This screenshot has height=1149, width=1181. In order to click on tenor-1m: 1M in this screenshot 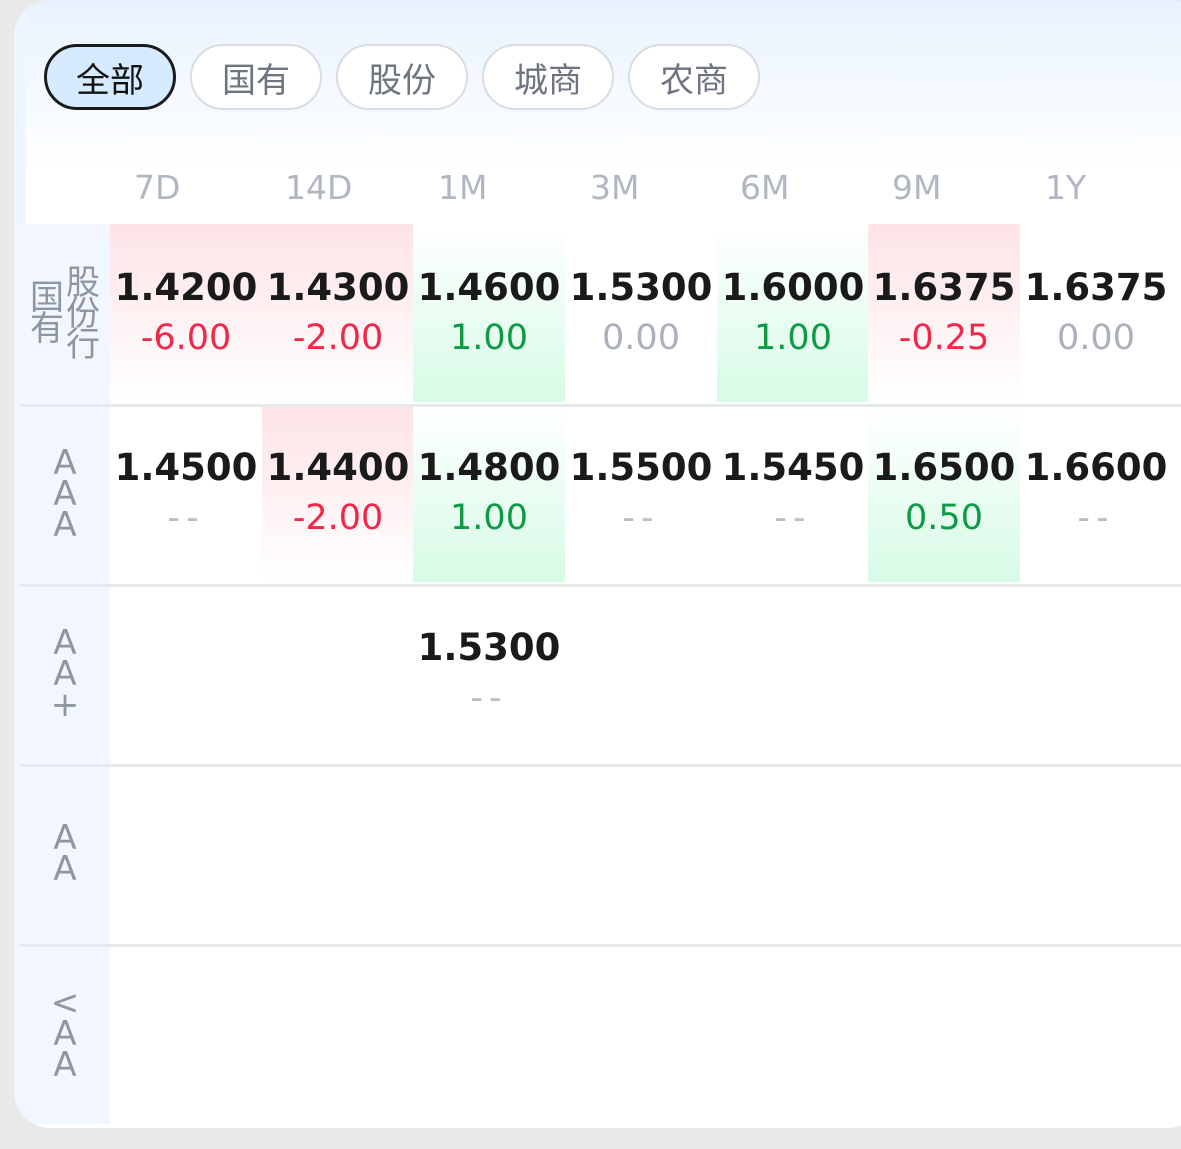, I will do `click(463, 187)`.